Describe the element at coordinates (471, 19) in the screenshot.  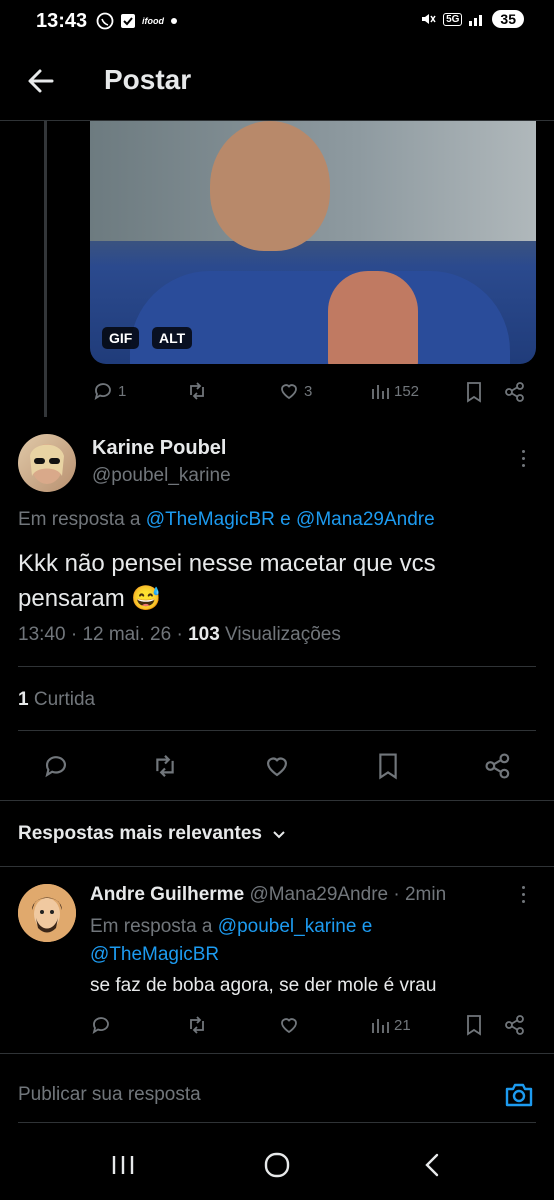
I see `system-icons: 5G 35` at that location.